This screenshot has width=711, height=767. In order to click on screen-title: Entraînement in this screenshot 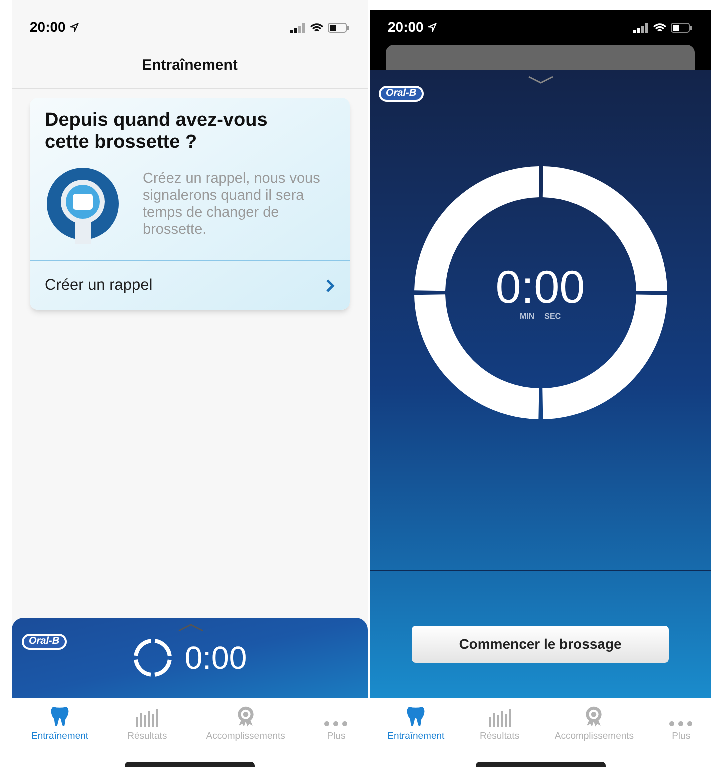, I will do `click(190, 66)`.